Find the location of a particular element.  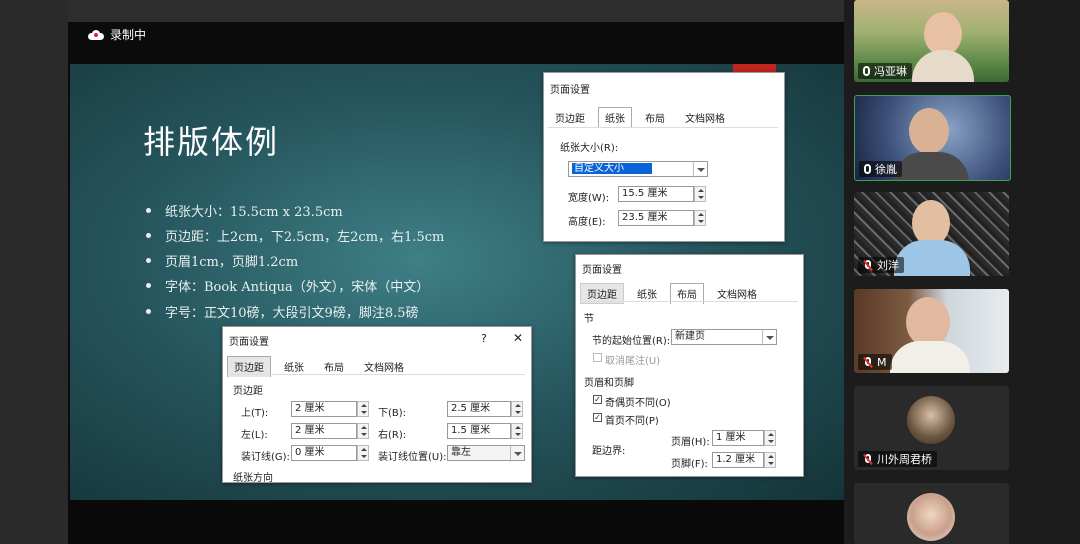

participant-name-tag: 川外周君桥 is located at coordinates (897, 459).